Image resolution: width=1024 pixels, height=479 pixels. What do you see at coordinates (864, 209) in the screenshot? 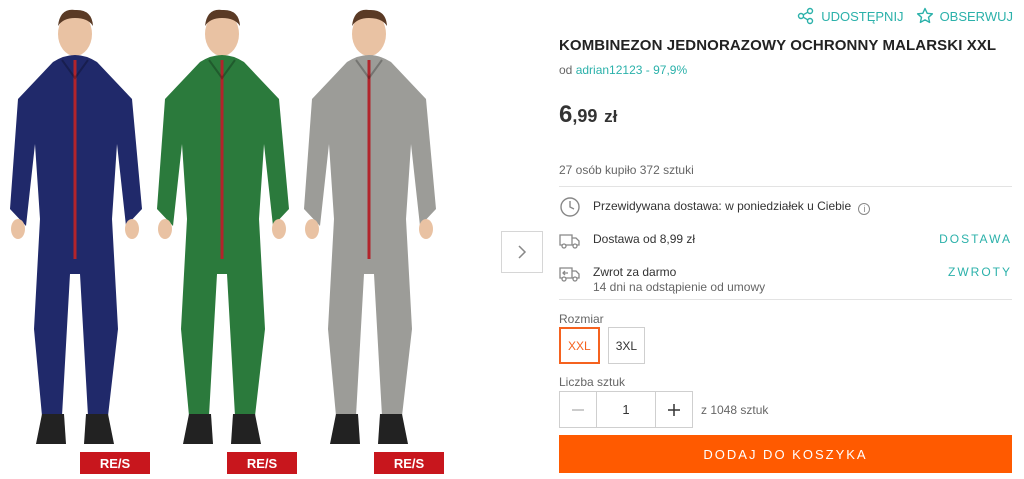
I see `info-icon: i` at bounding box center [864, 209].